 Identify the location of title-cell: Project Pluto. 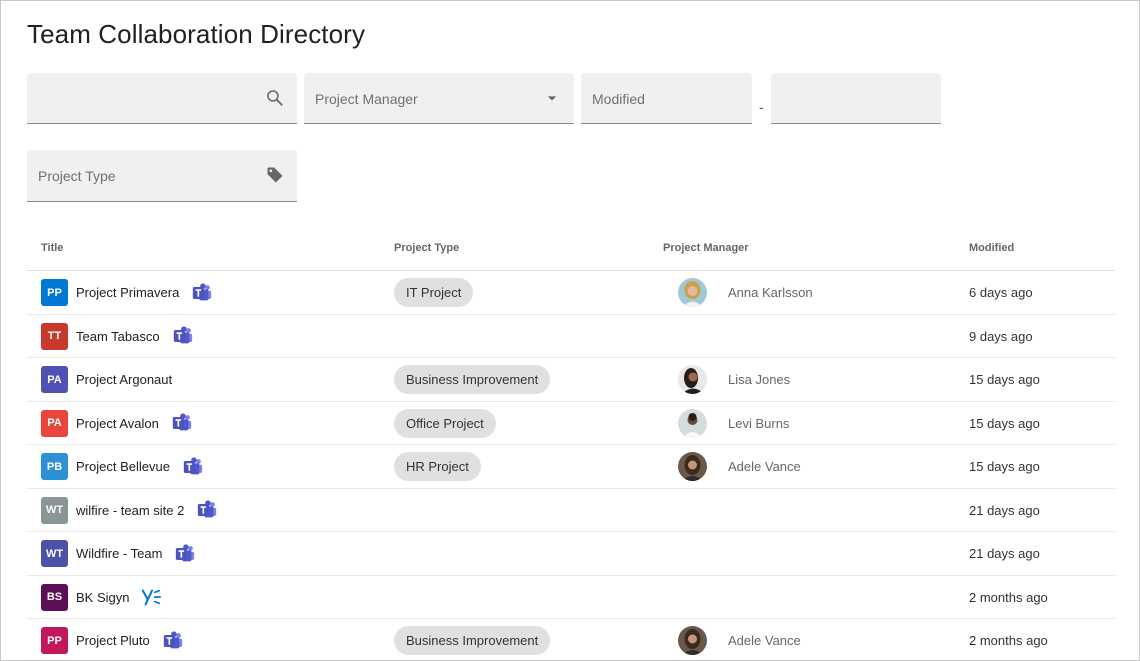
(130, 639).